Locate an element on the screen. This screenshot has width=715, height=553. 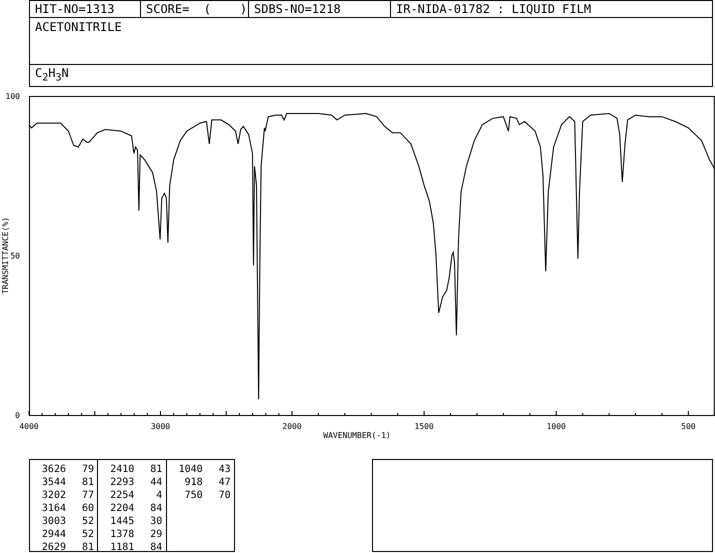
peak-wavenumber: 3202 is located at coordinates (53, 495).